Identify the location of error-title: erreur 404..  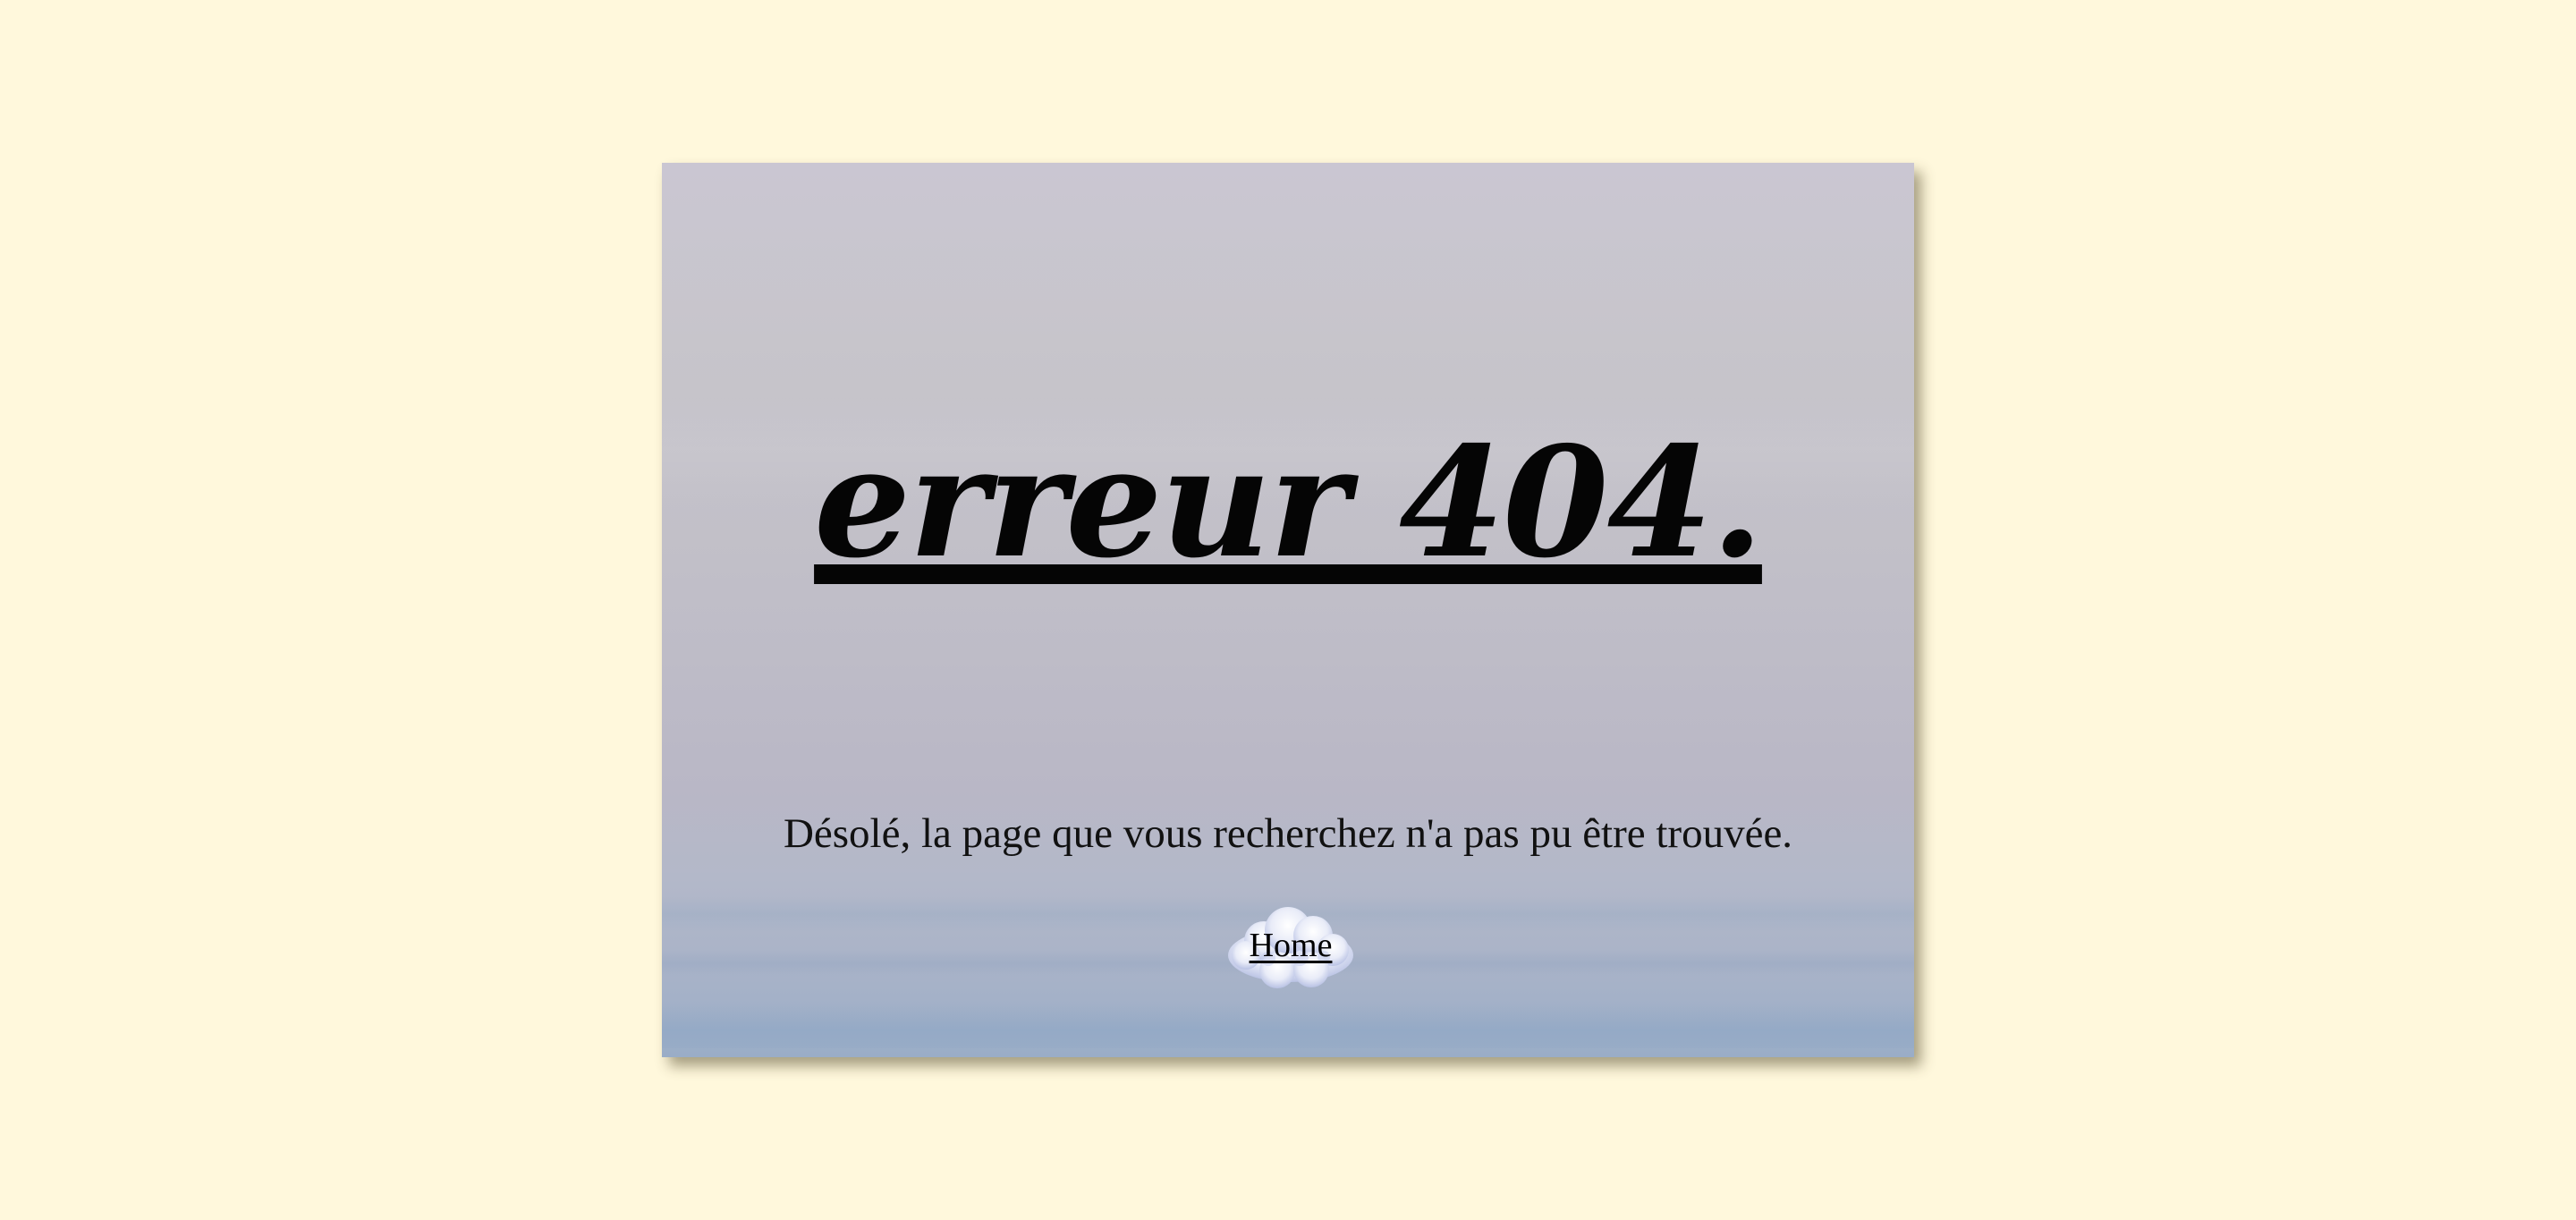
(1289, 503).